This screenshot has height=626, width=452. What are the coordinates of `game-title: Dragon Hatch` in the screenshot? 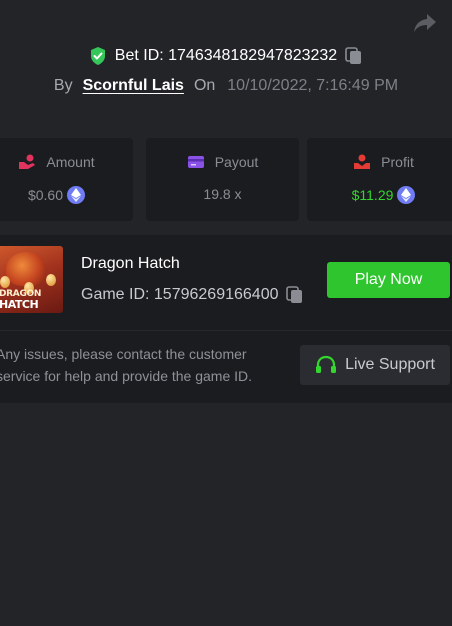 It's located at (130, 263).